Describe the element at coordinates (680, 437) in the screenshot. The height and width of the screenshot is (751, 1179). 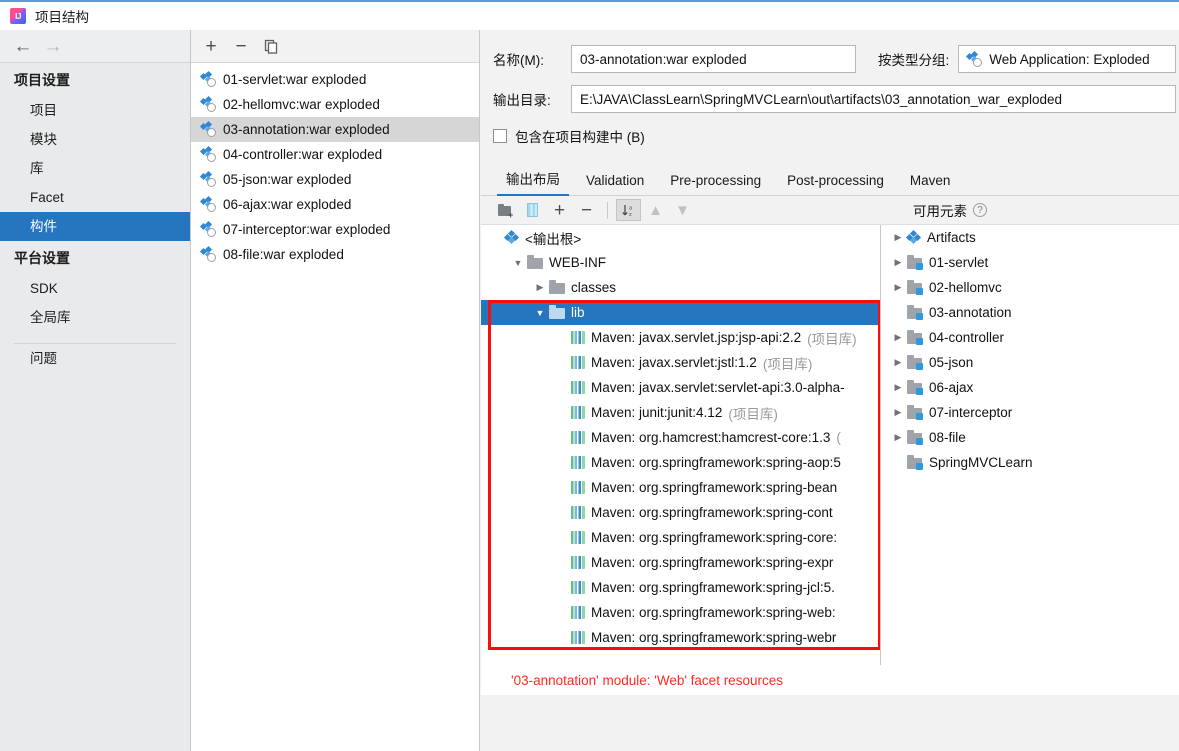
I see `output-tree-row: Maven: org.hamcrest:hamcrest-core:1.3 (` at that location.